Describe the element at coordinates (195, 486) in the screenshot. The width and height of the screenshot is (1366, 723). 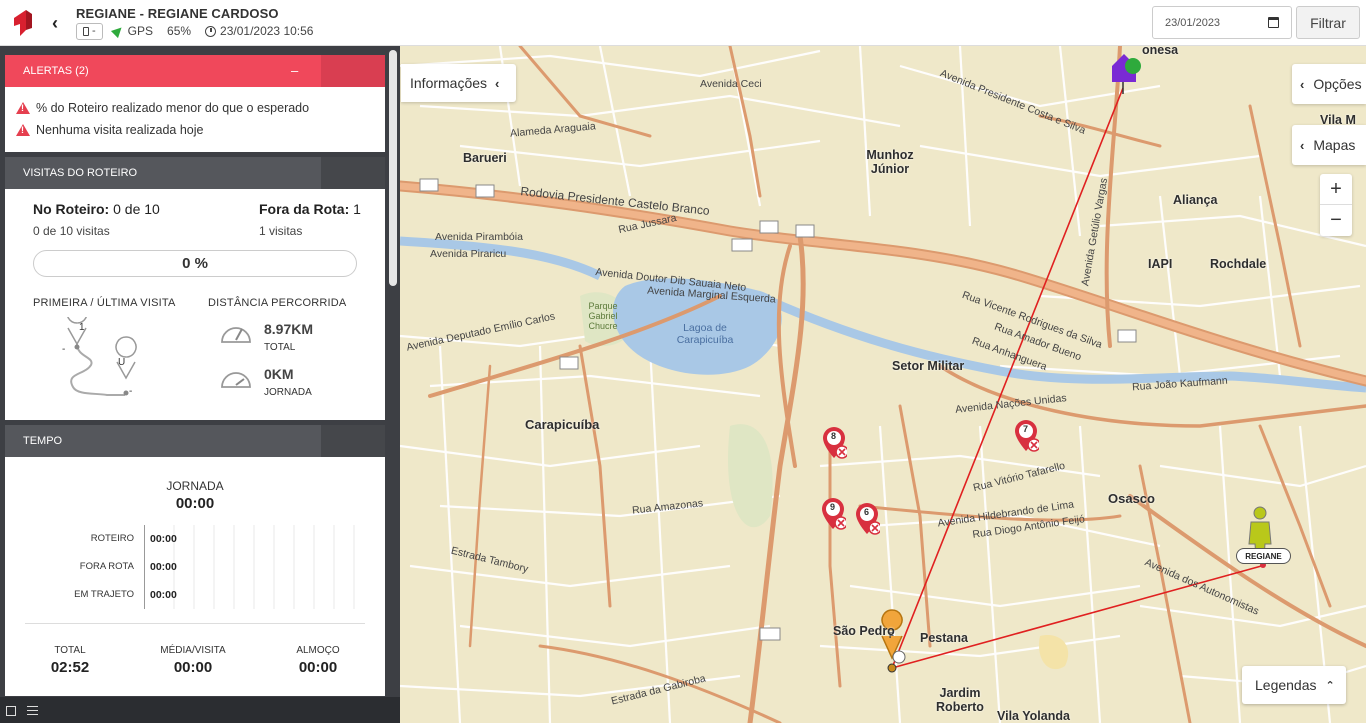
I see `jornada-time-label: JORNADA` at that location.